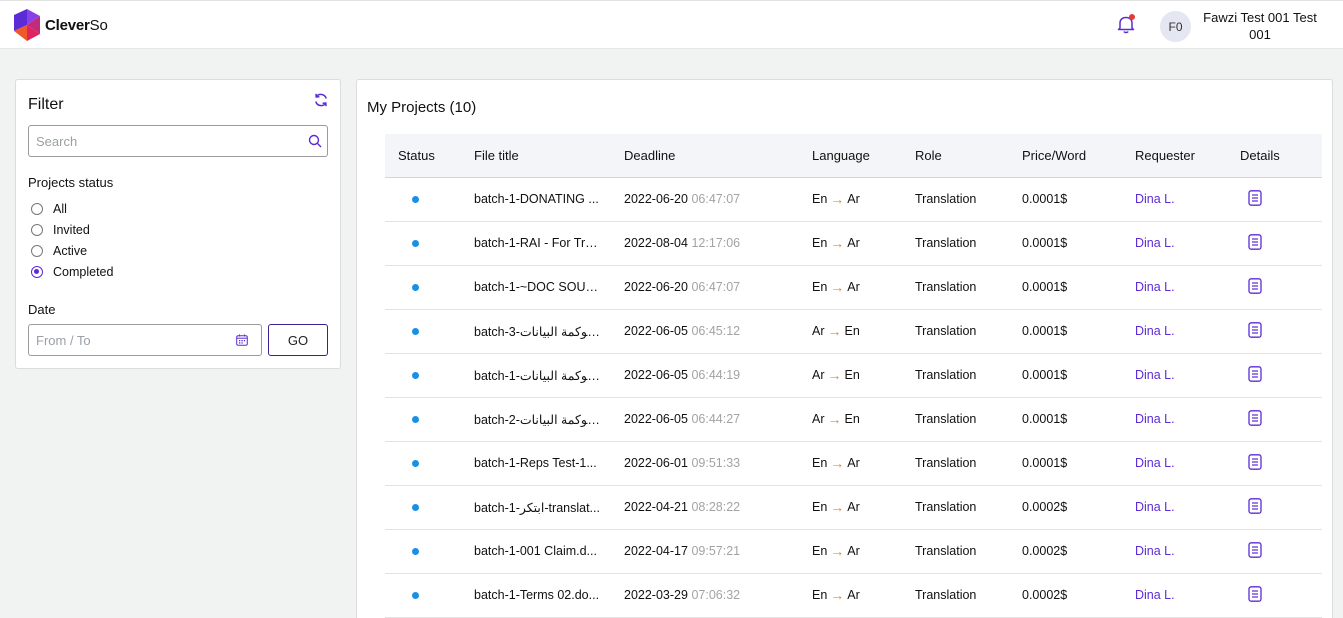 This screenshot has height=618, width=1343. I want to click on deadline: 2022-04-21 08:28:22, so click(682, 507).